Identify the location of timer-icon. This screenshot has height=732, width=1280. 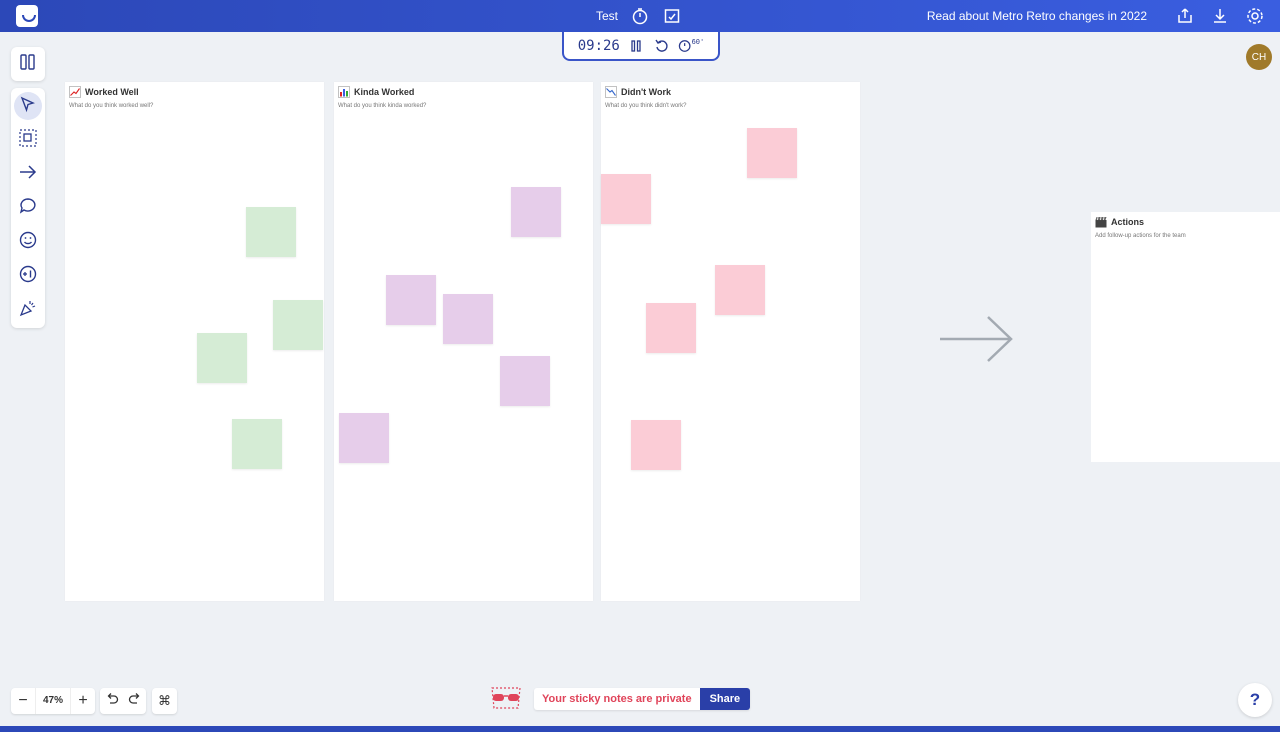
(640, 16).